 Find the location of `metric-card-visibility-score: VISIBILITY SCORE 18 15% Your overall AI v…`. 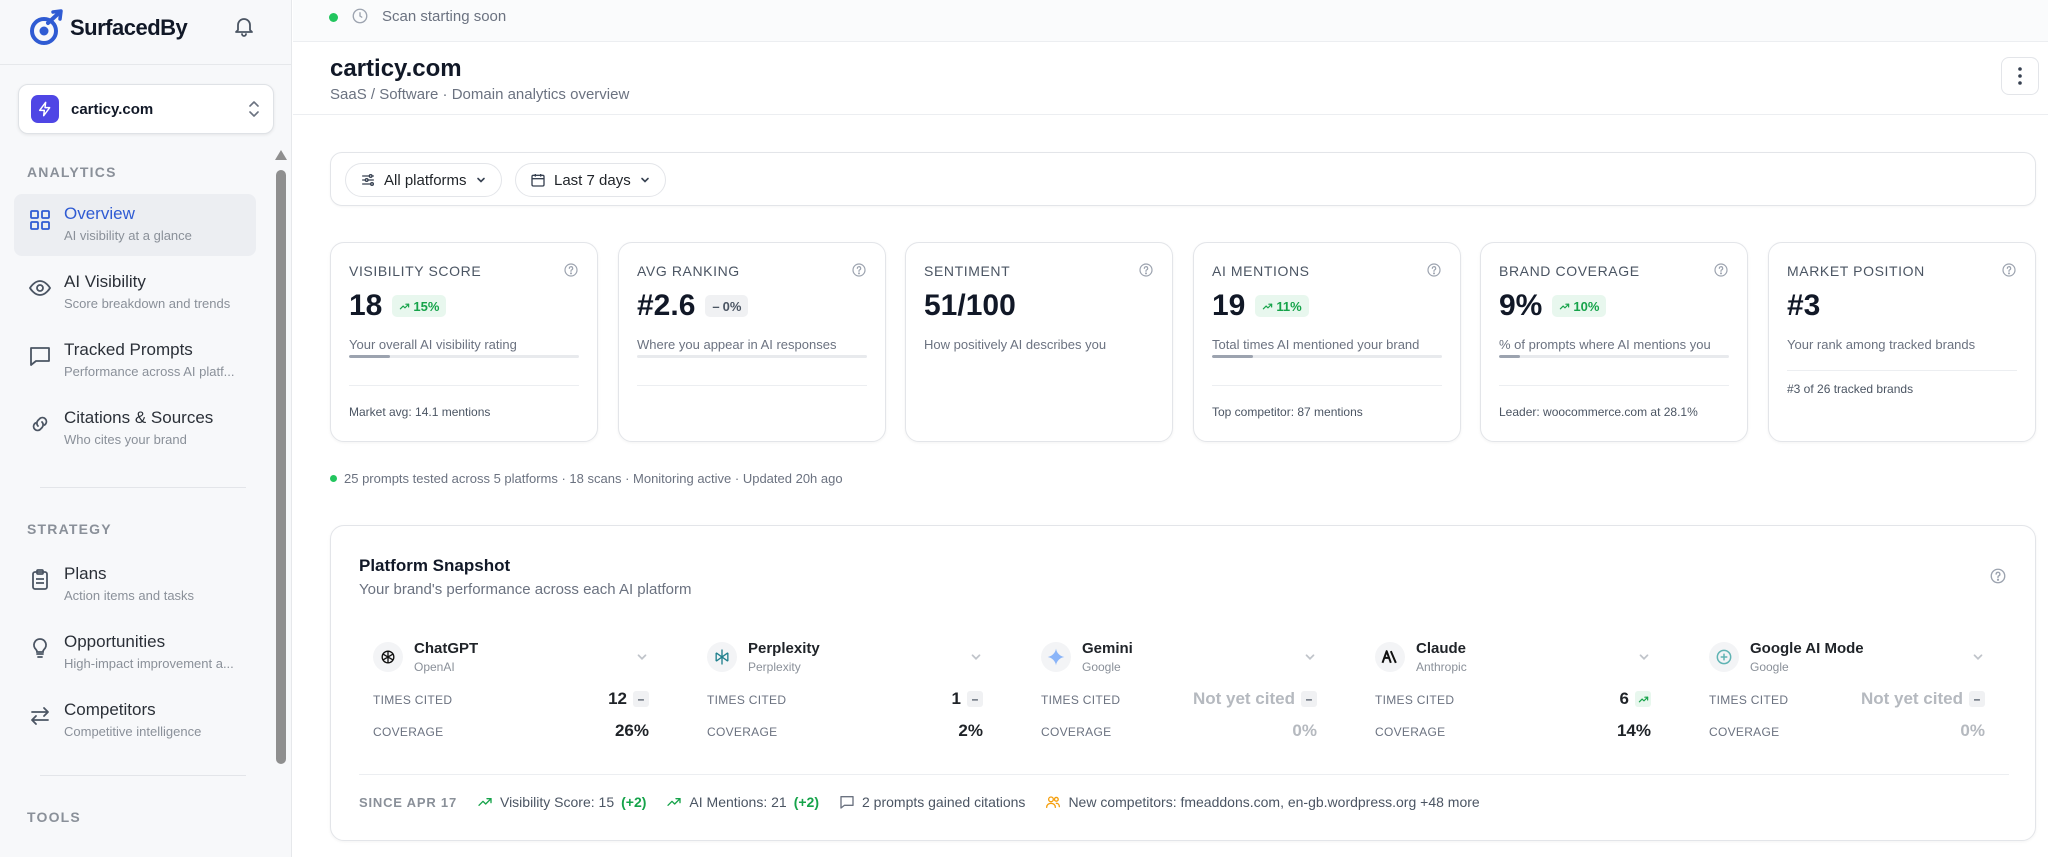

metric-card-visibility-score: VISIBILITY SCORE 18 15% Your overall AI v… is located at coordinates (464, 342).